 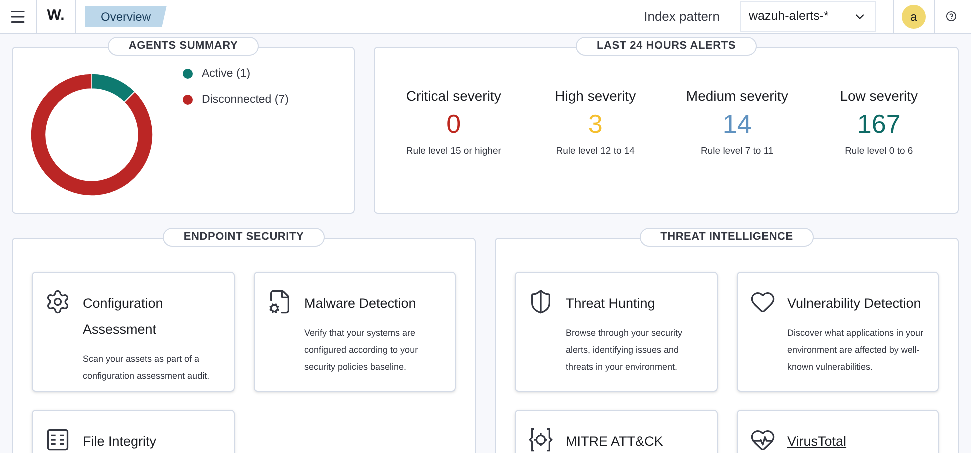 I want to click on breadcrumb: Overview, so click(x=126, y=17).